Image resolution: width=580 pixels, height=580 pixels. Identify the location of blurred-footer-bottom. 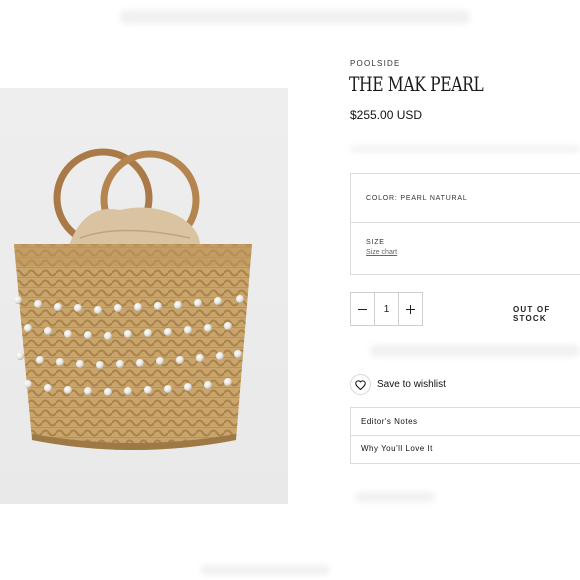
(265, 570).